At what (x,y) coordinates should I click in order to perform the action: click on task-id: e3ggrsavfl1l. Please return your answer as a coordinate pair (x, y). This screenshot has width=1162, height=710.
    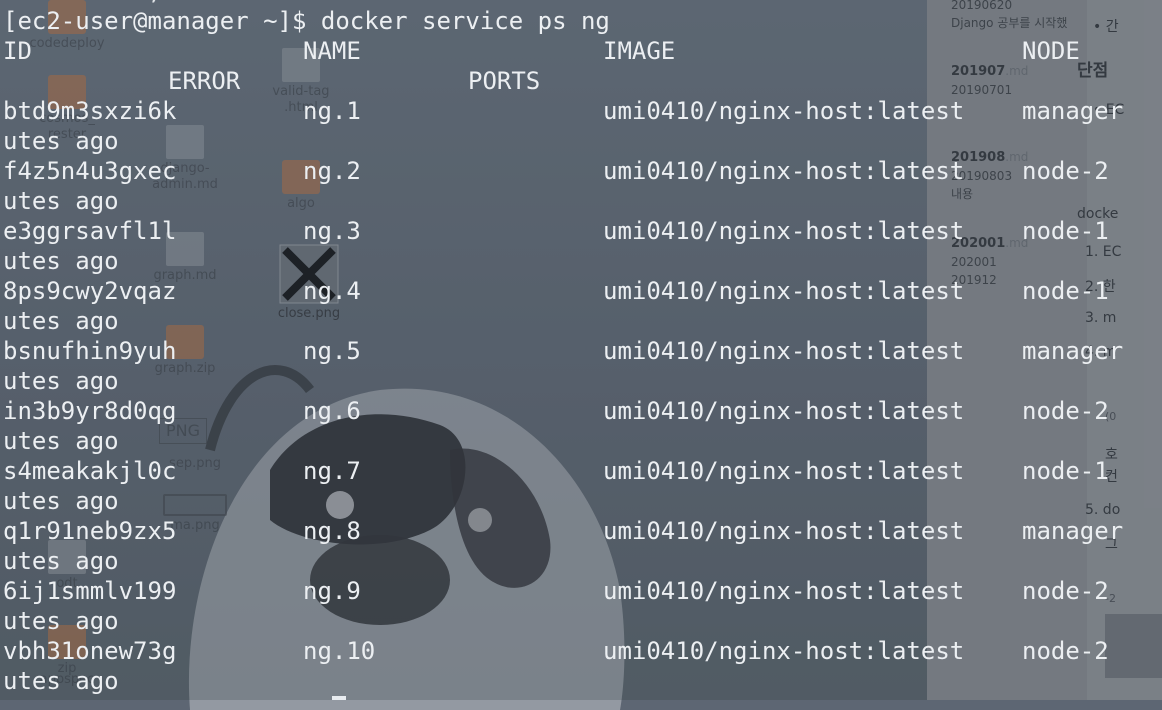
    Looking at the image, I should click on (90, 231).